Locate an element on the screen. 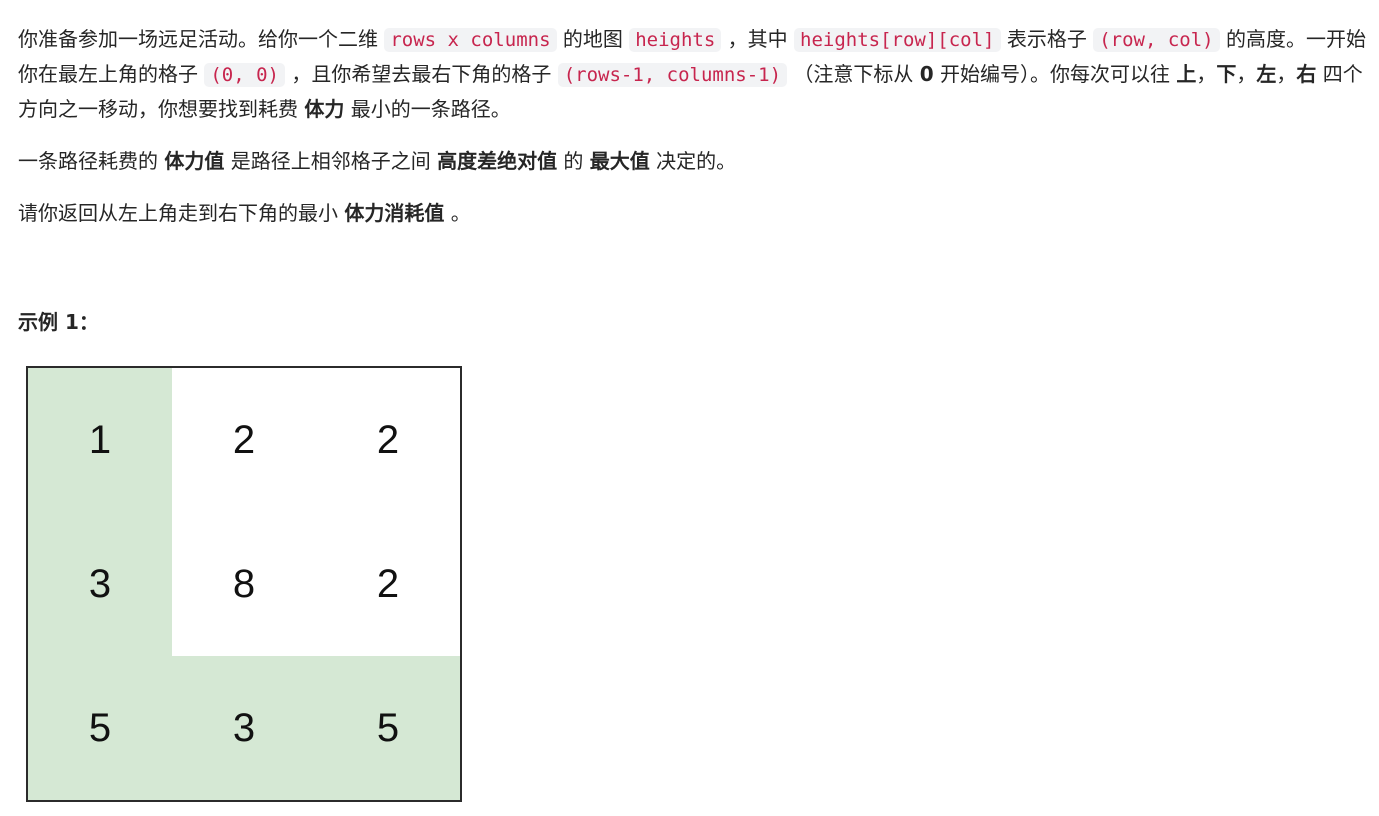 This screenshot has width=1379, height=816. bold-text: 体力消耗值 is located at coordinates (394, 213).